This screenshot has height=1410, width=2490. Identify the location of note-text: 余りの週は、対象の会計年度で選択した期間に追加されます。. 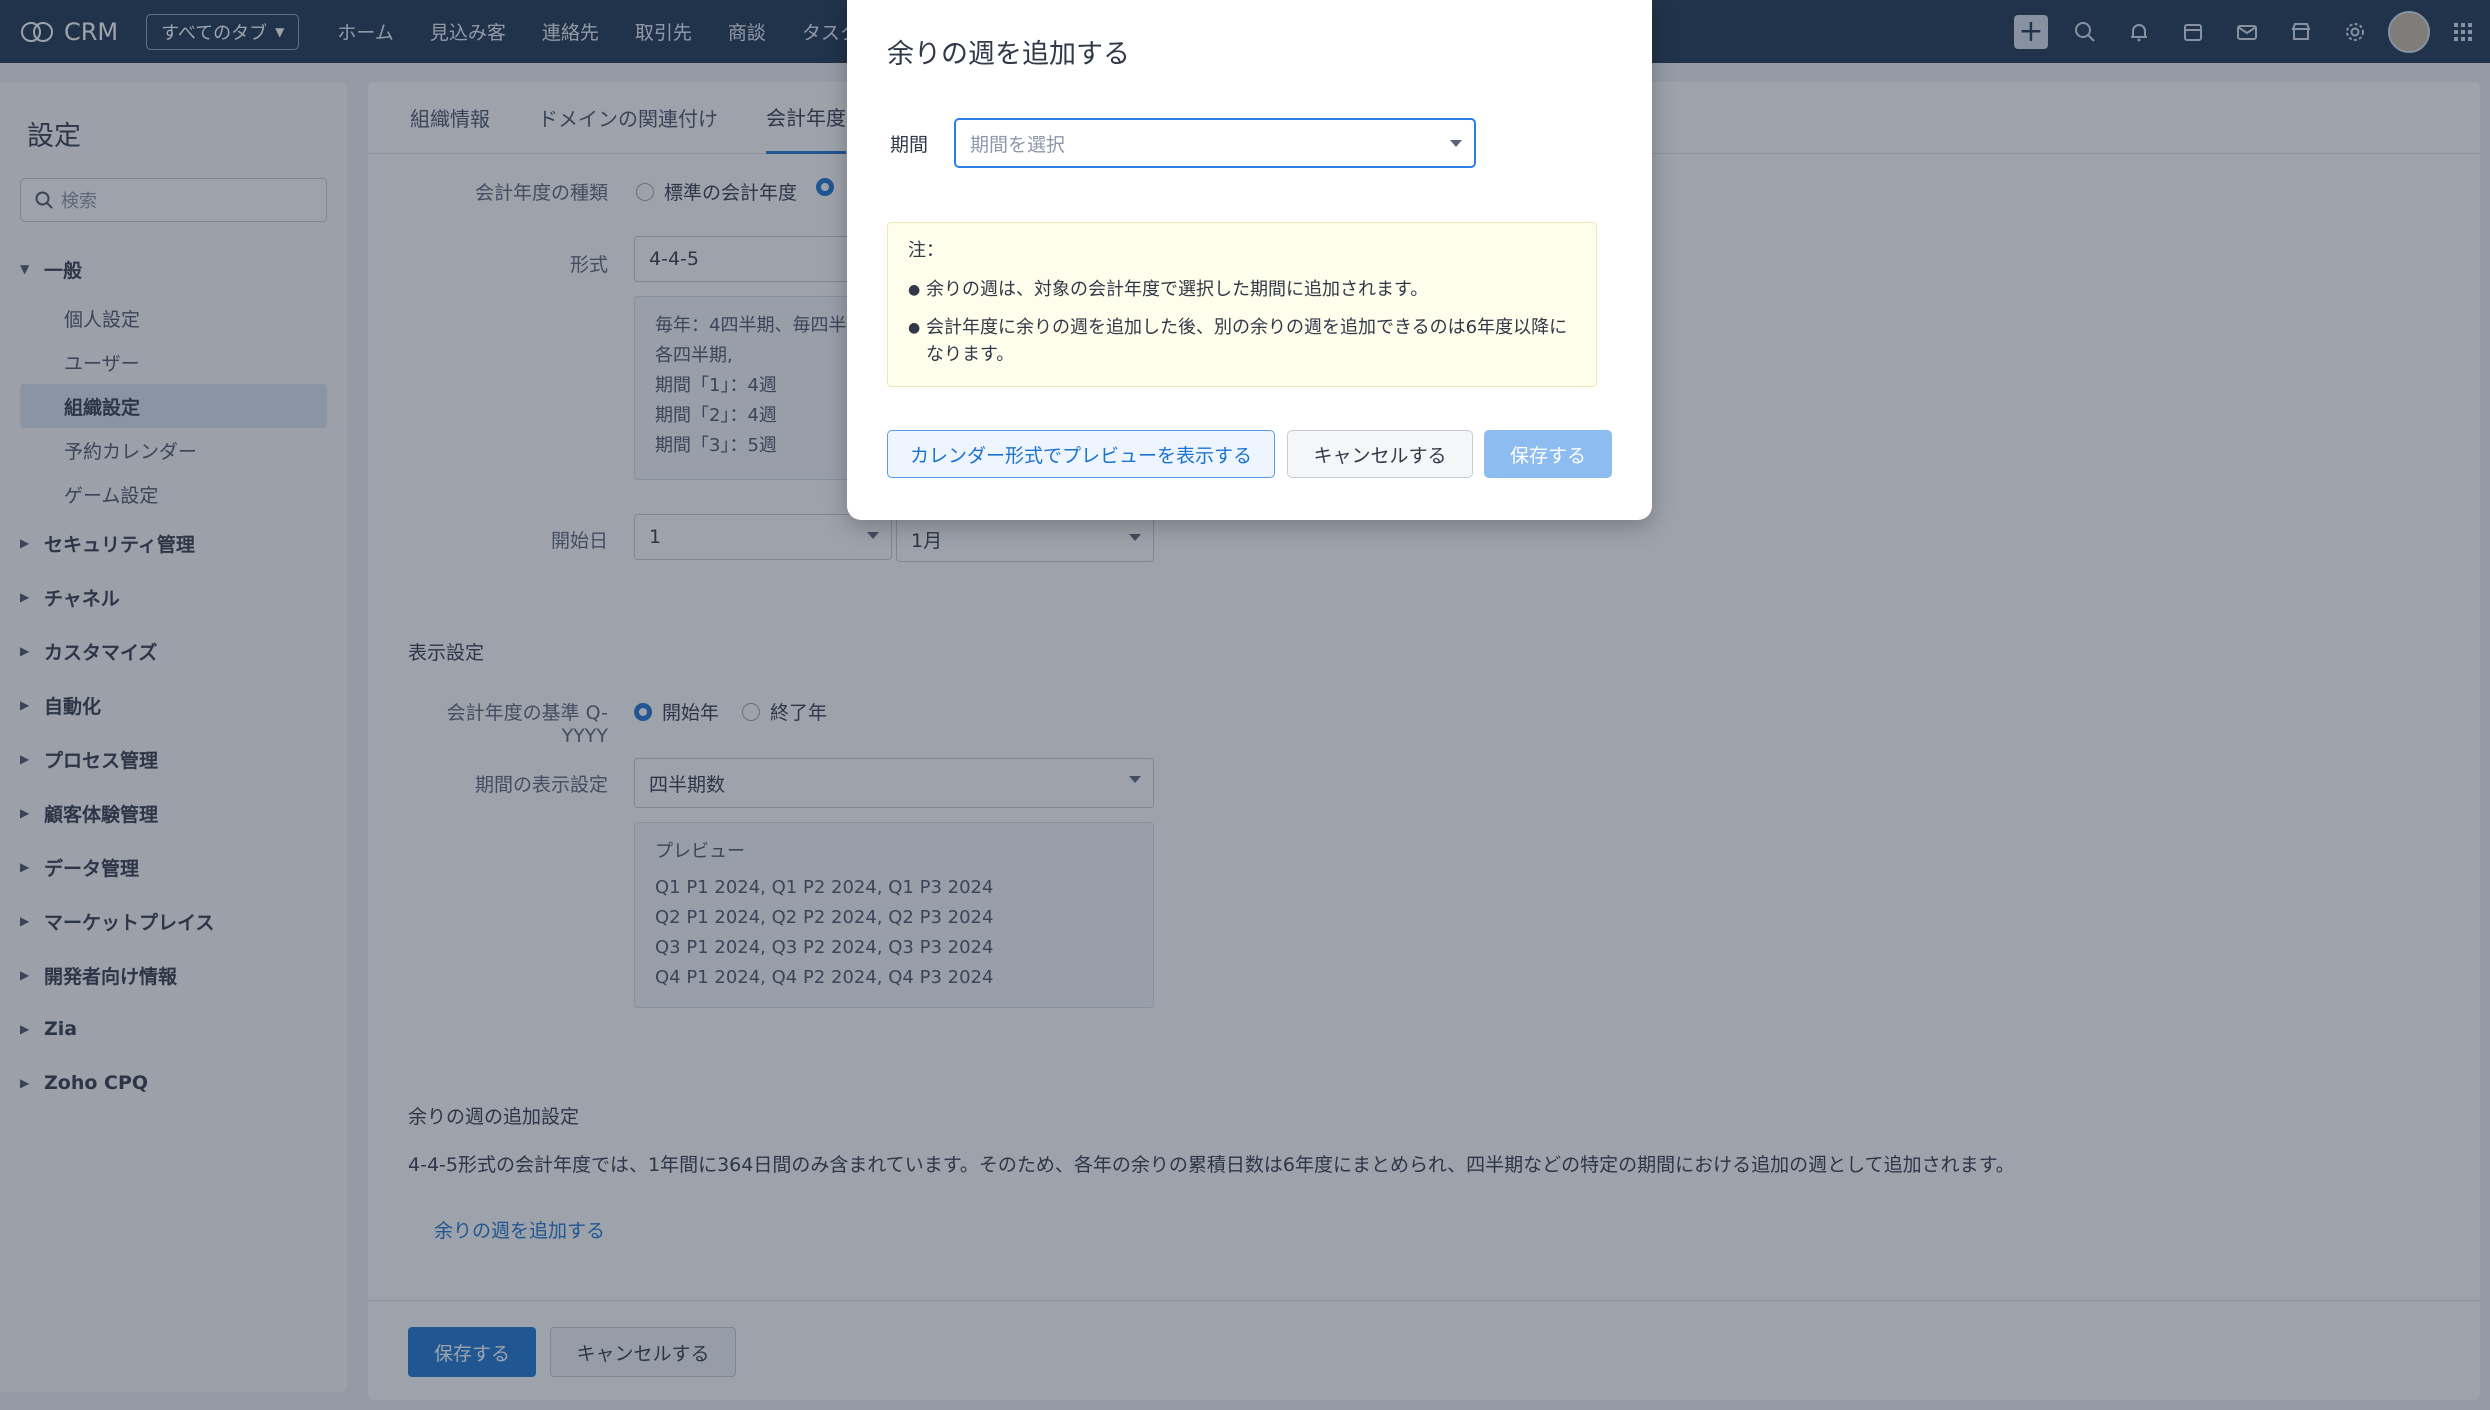
(1177, 289).